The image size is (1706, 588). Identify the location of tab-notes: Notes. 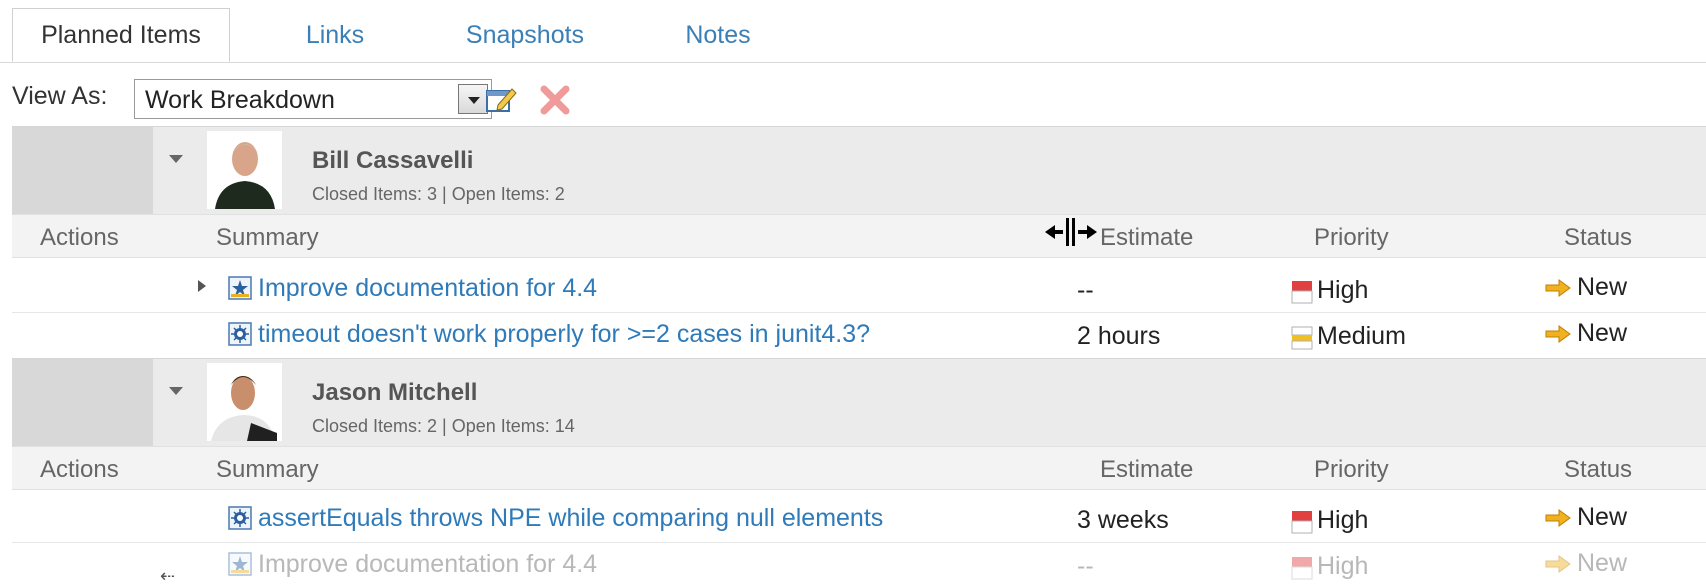
(718, 35).